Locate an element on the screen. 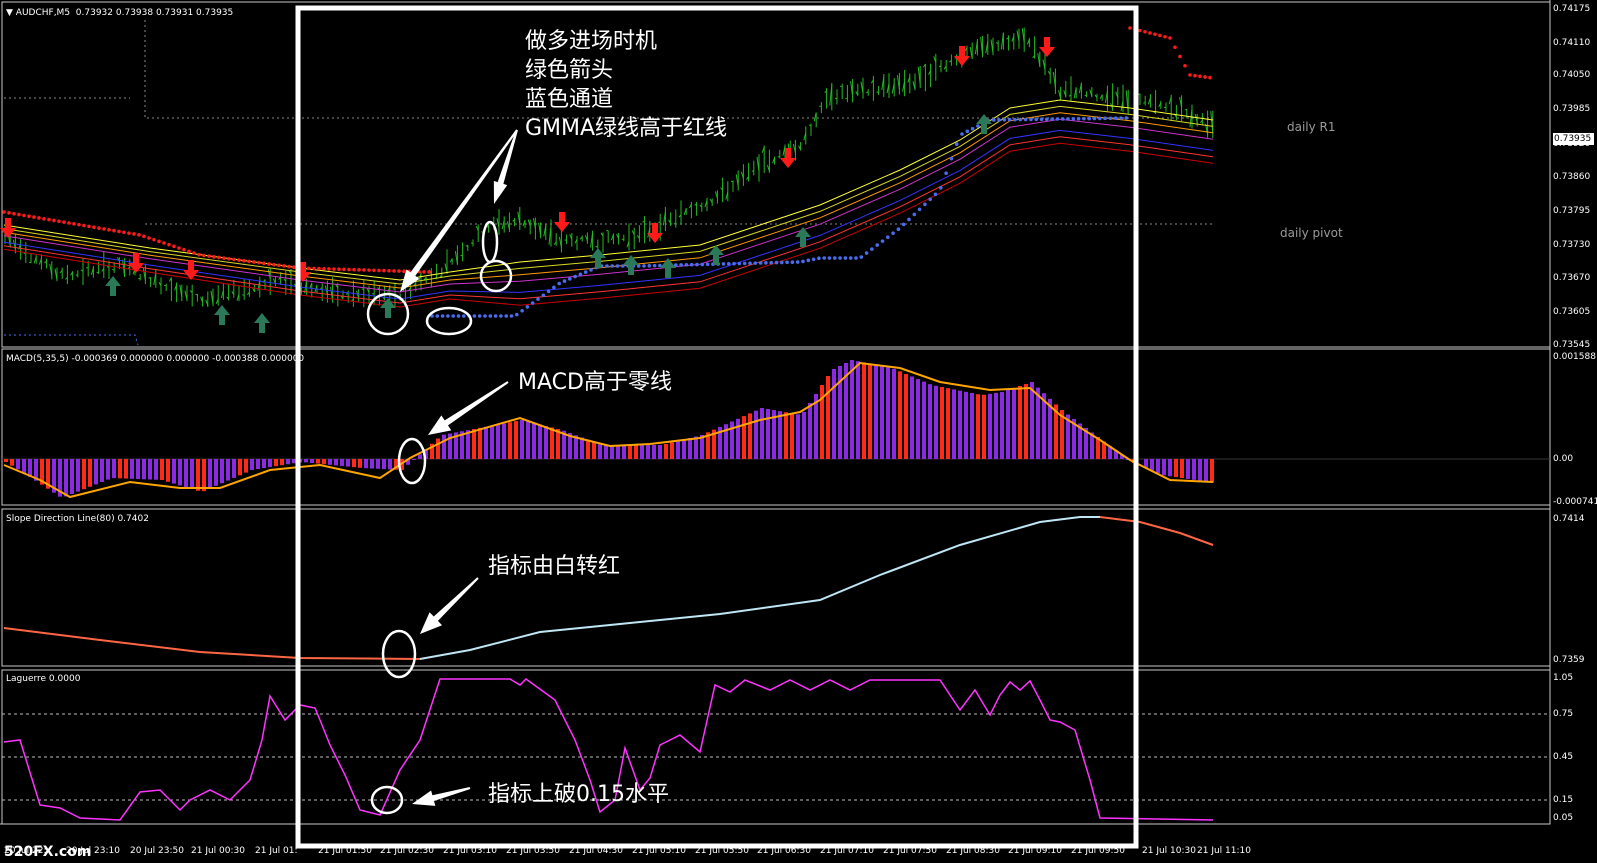  daily-r1-line is located at coordinates (678, 69).